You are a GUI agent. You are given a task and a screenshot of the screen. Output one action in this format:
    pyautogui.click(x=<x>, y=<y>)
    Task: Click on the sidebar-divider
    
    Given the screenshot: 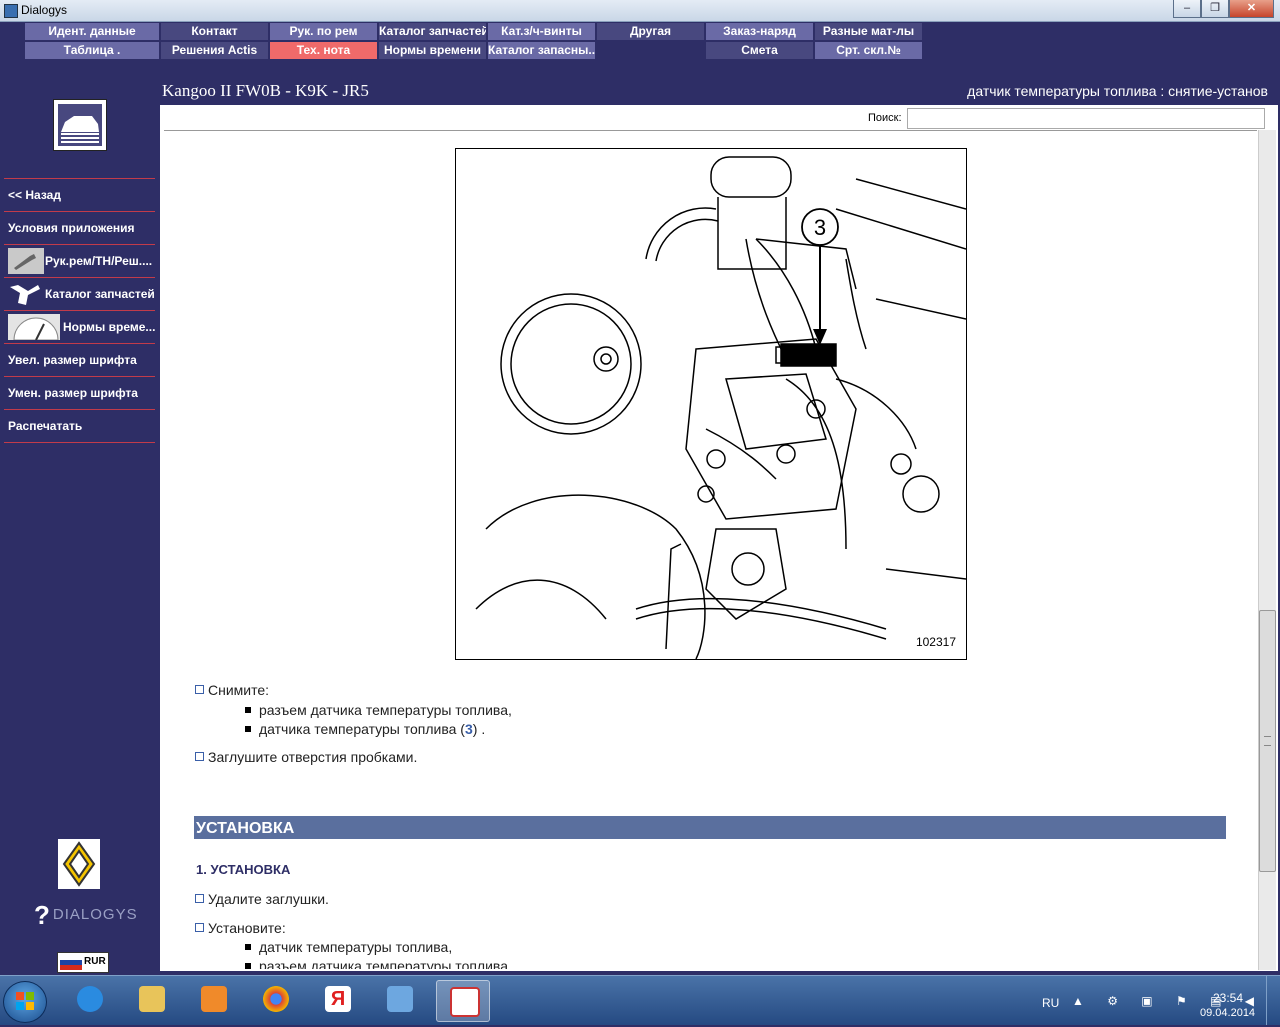 What is the action you would take?
    pyautogui.click(x=79, y=442)
    